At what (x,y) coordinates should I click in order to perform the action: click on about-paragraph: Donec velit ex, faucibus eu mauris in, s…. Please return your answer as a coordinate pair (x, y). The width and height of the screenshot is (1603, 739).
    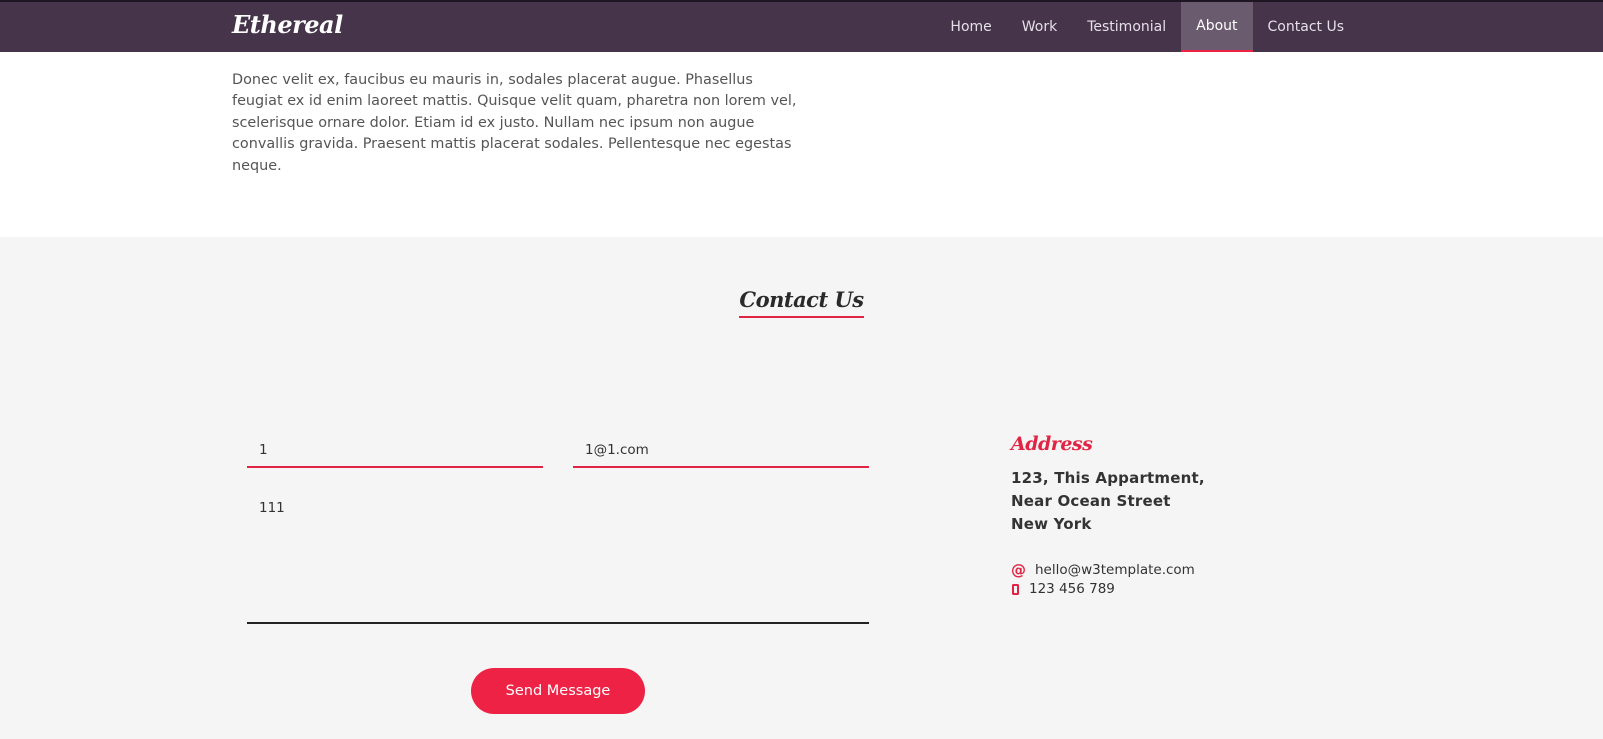
    Looking at the image, I should click on (514, 123).